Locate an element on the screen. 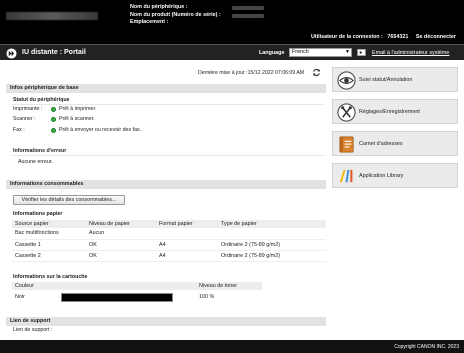 This screenshot has height=353, width=464. consumables-header: Informations consommables is located at coordinates (166, 184).